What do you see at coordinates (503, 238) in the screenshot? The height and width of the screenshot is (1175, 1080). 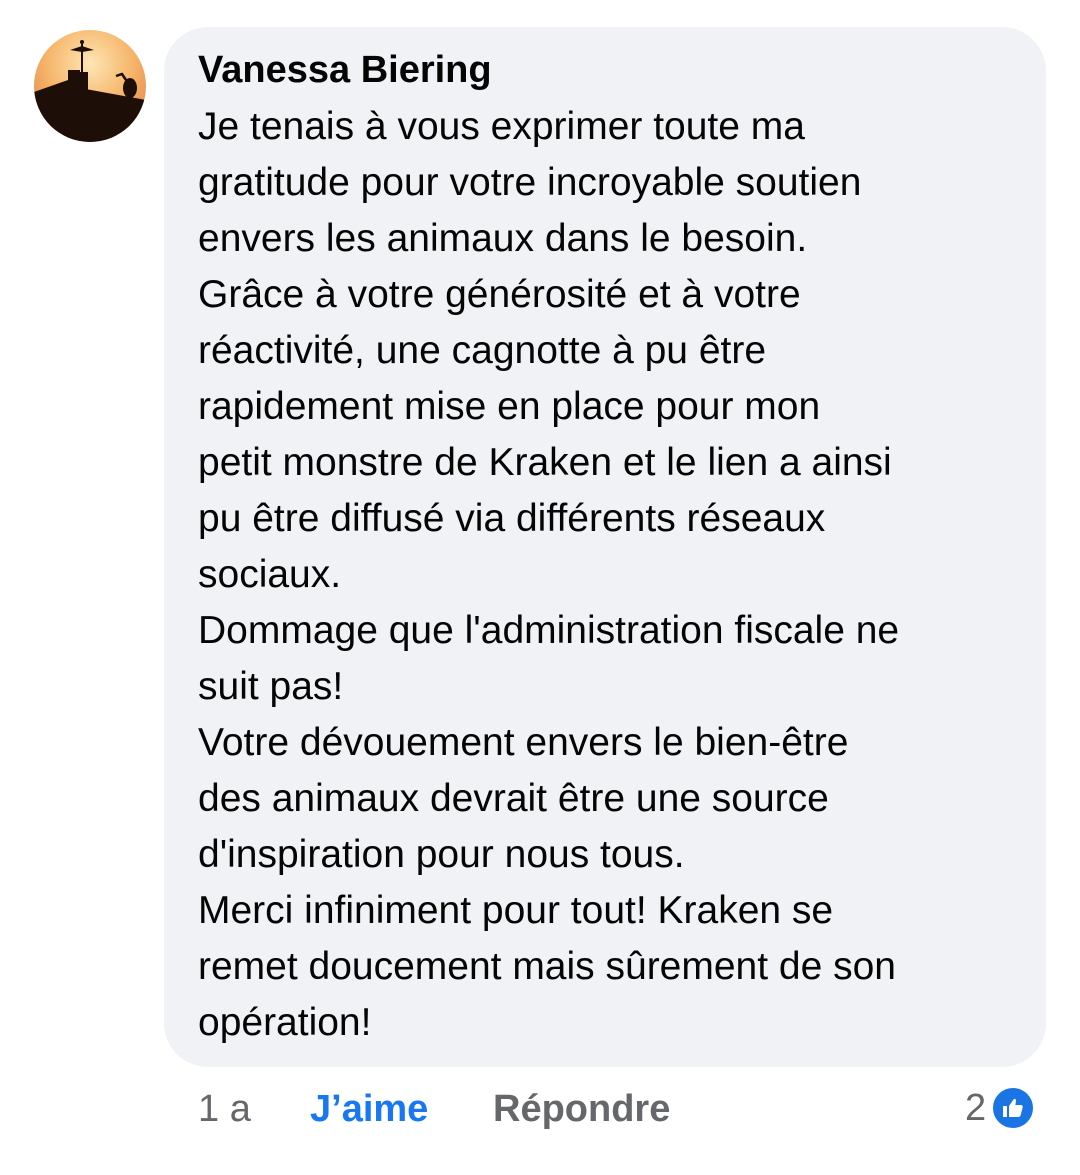 I see `comment-line: envers les animaux dans le besoin.` at bounding box center [503, 238].